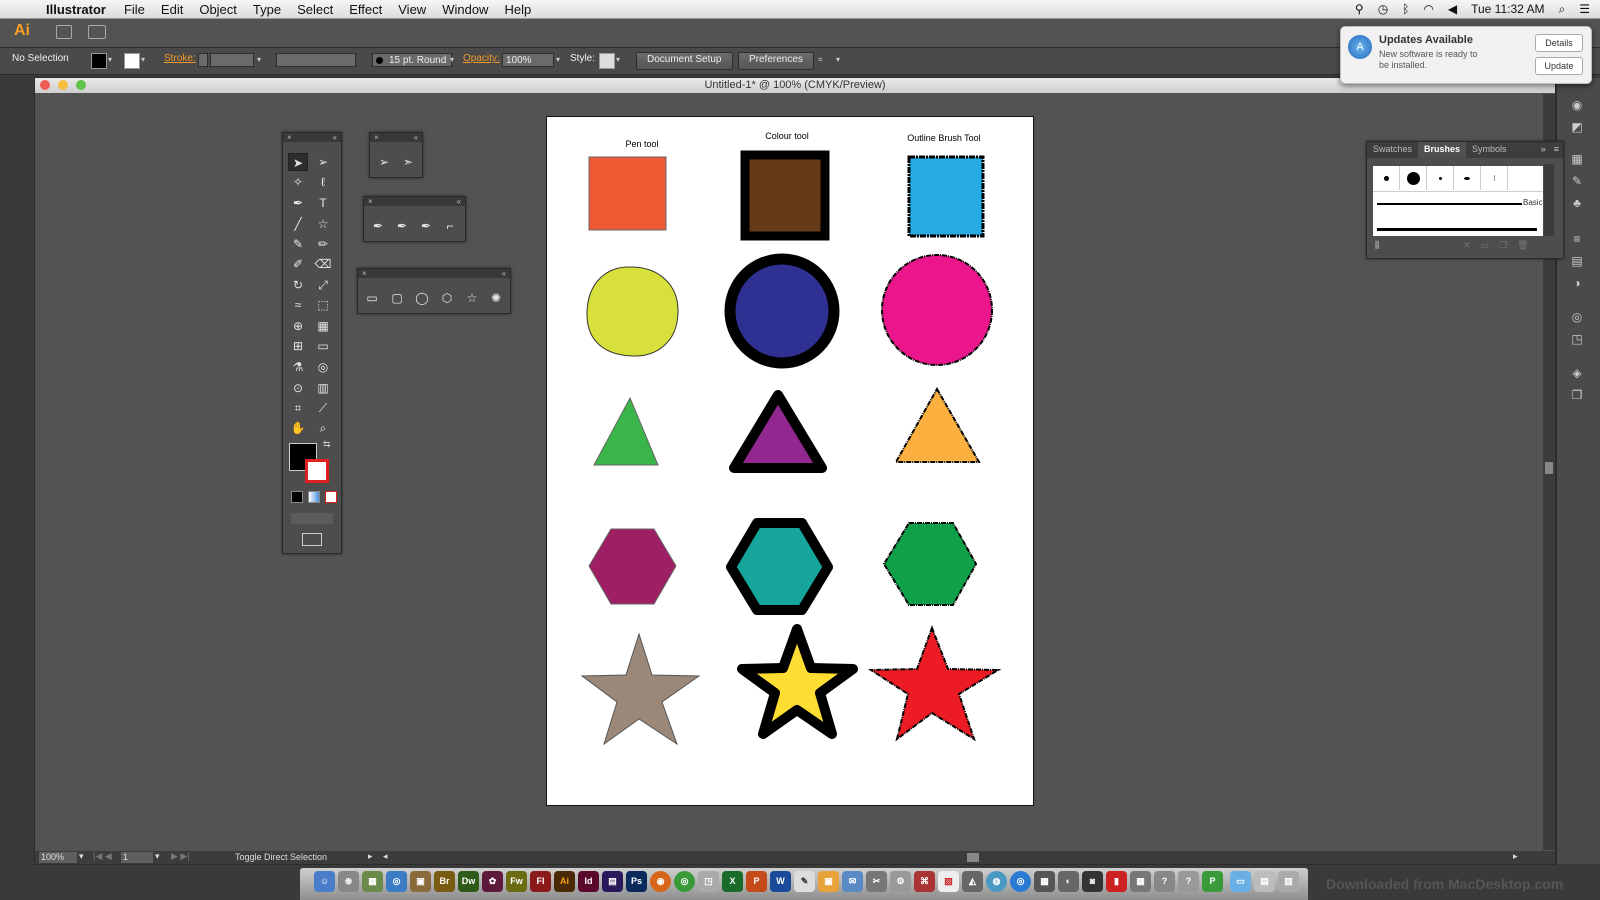 The width and height of the screenshot is (1600, 900). What do you see at coordinates (632, 566) in the screenshot?
I see `magenta-hexagon` at bounding box center [632, 566].